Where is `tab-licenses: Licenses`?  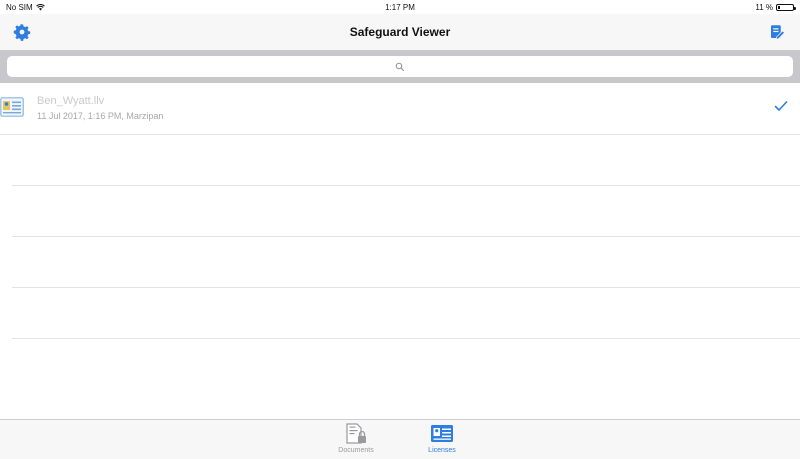 tab-licenses: Licenses is located at coordinates (442, 441).